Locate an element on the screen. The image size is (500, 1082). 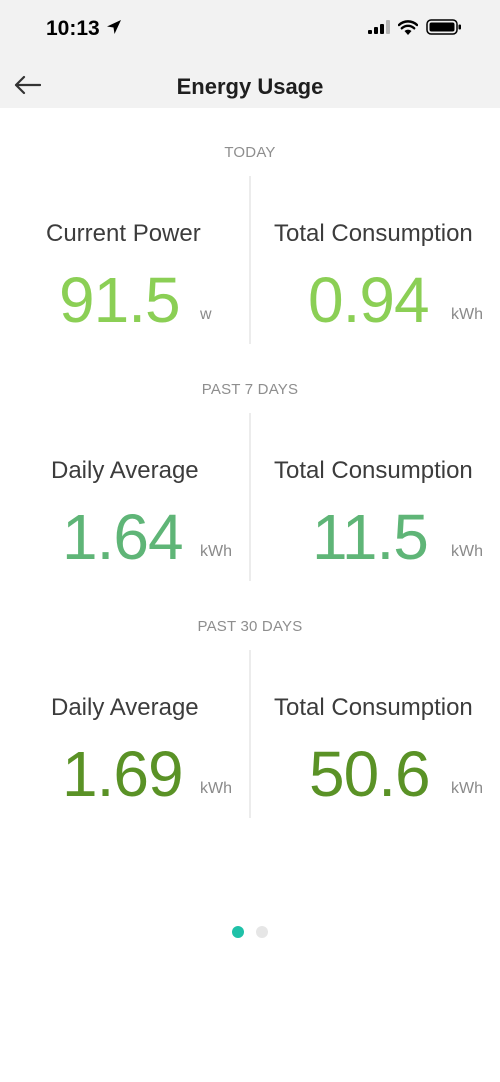
past7-daily-average-label: Daily Average is located at coordinates (125, 470).